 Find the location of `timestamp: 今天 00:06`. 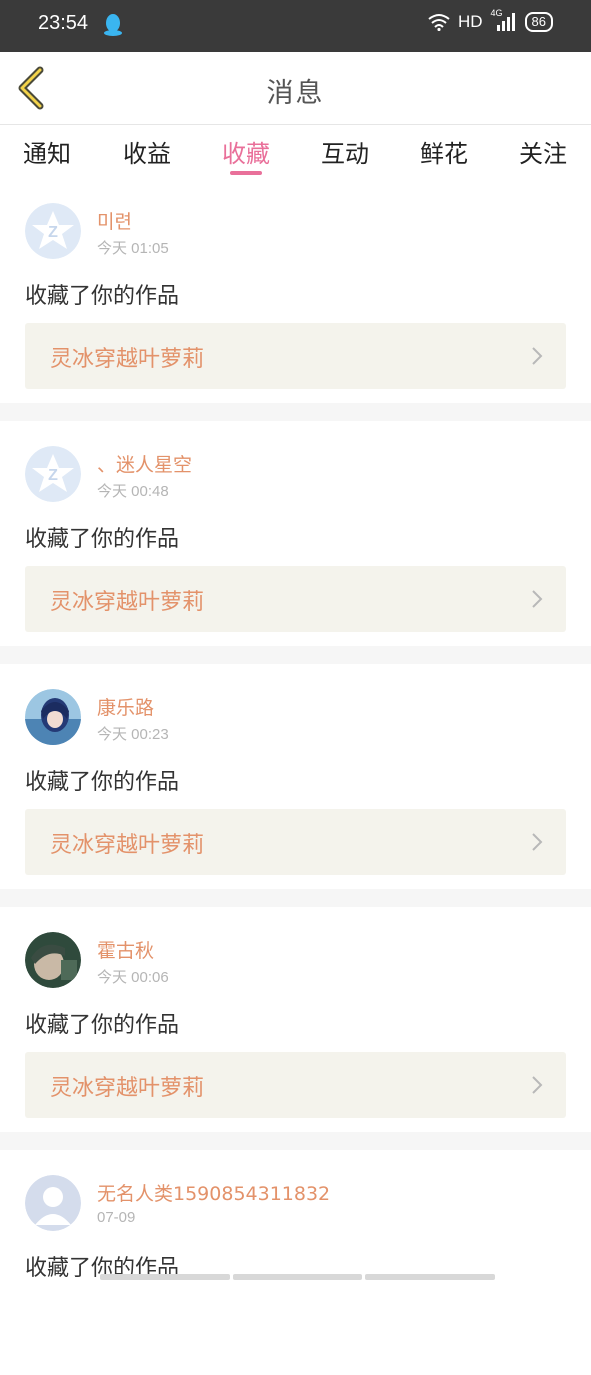

timestamp: 今天 00:06 is located at coordinates (133, 977).